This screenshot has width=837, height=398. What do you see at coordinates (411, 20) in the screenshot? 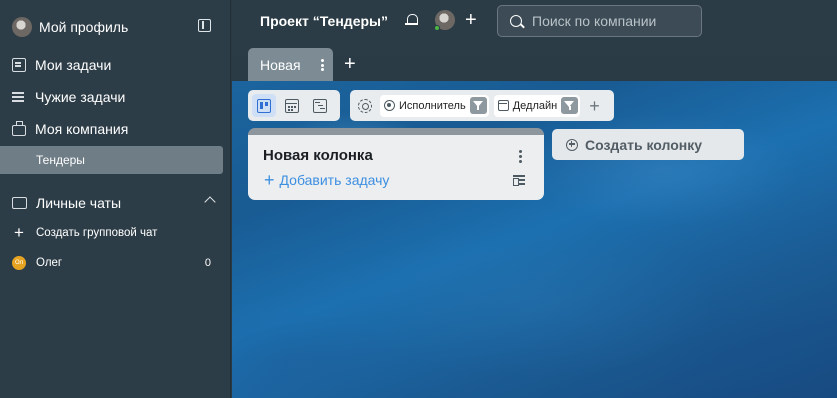
I see `bell-icon` at bounding box center [411, 20].